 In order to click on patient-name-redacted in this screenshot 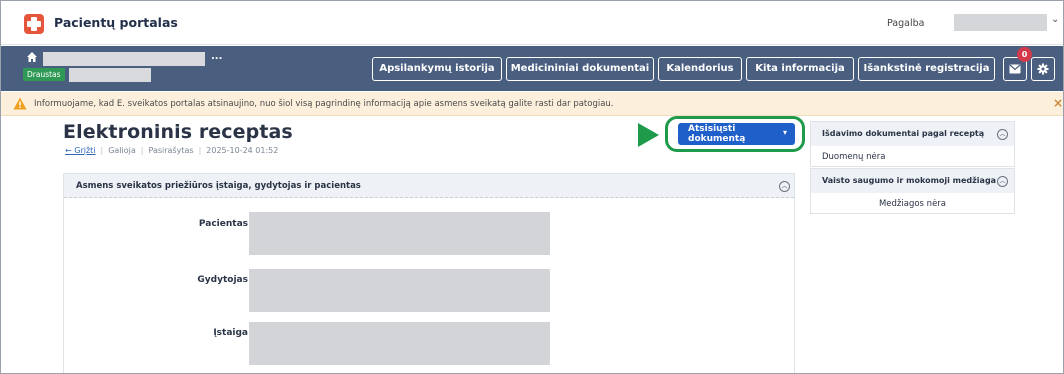, I will do `click(124, 59)`.